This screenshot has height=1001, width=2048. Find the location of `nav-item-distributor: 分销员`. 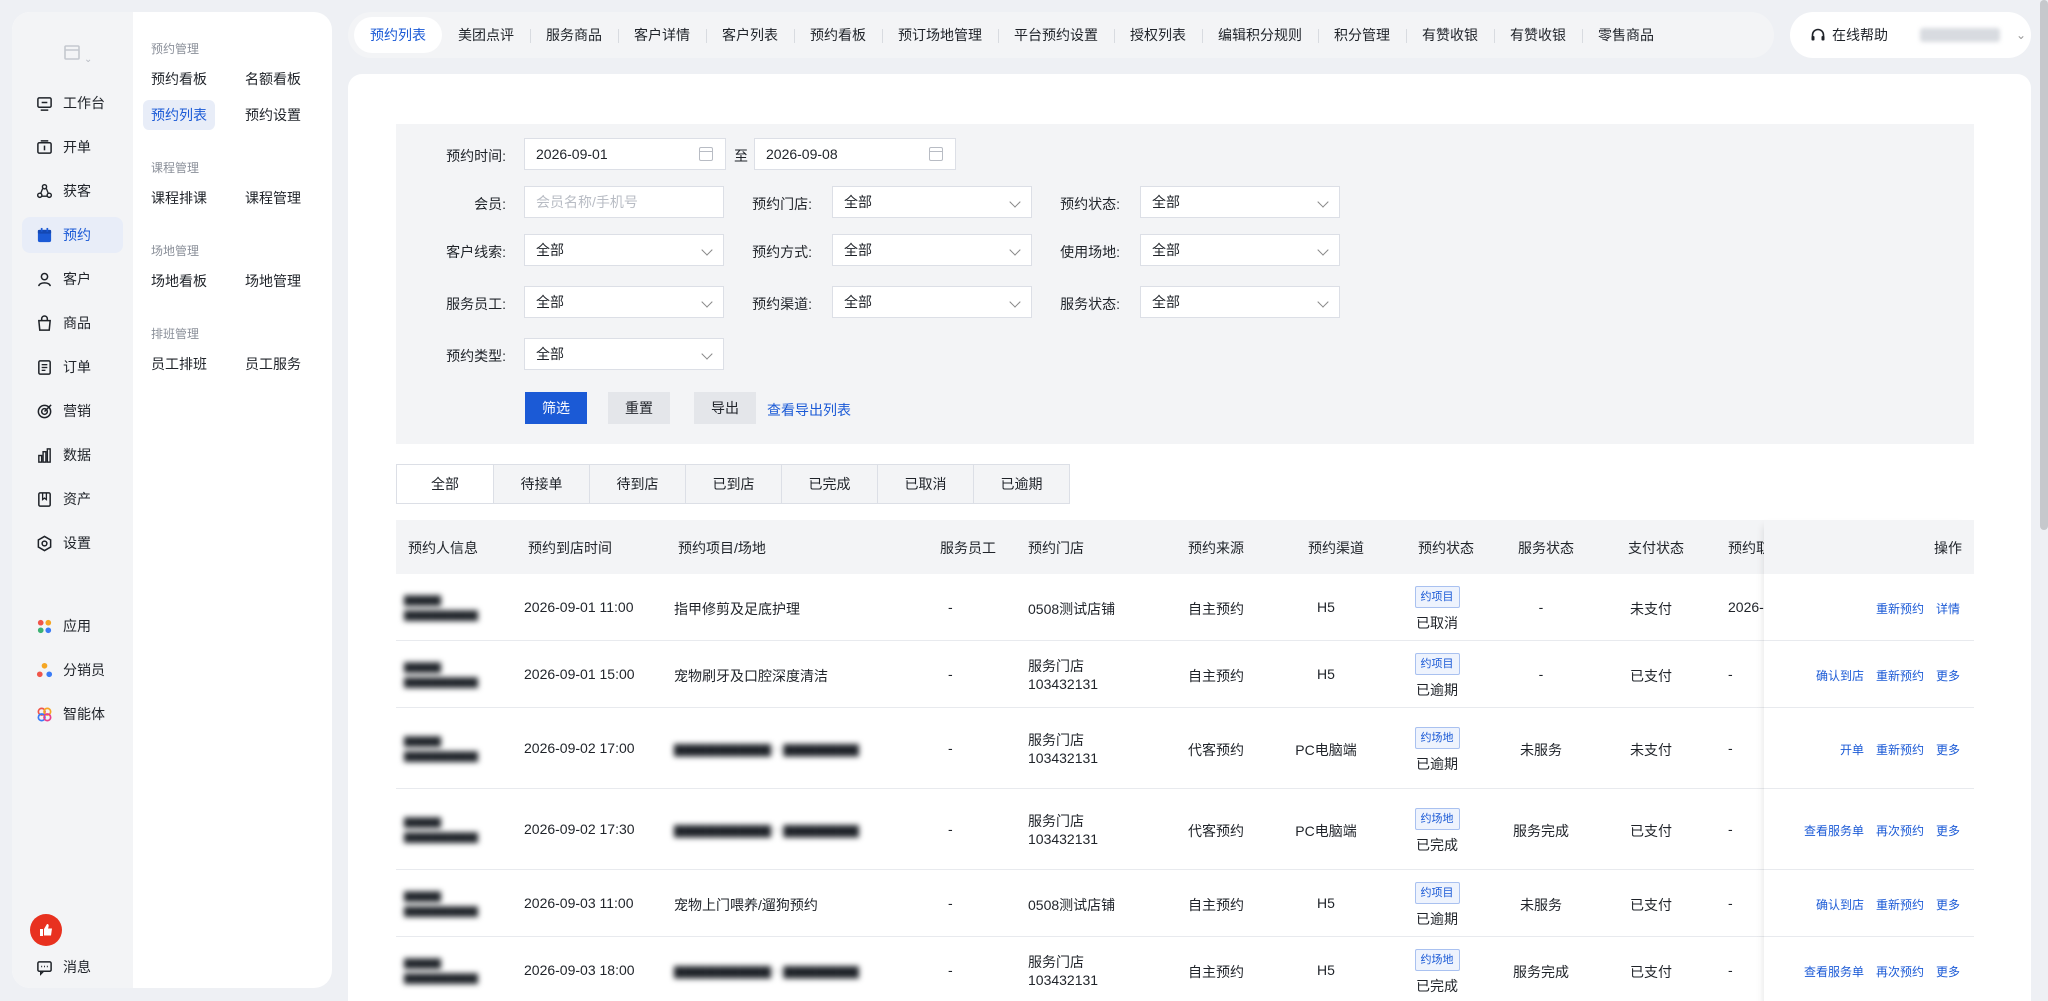

nav-item-distributor: 分销员 is located at coordinates (72, 670).